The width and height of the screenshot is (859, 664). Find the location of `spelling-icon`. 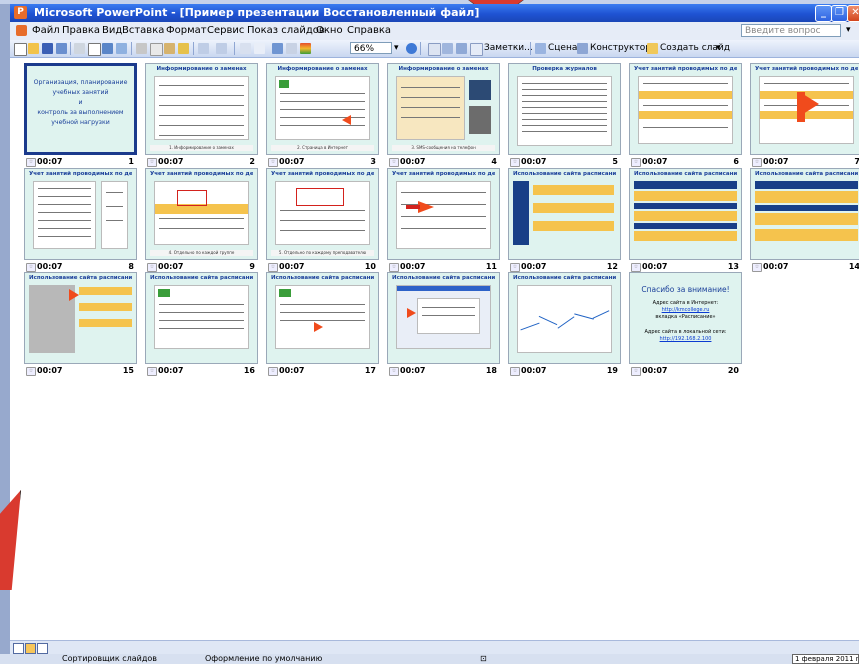

spelling-icon is located at coordinates (107, 48).